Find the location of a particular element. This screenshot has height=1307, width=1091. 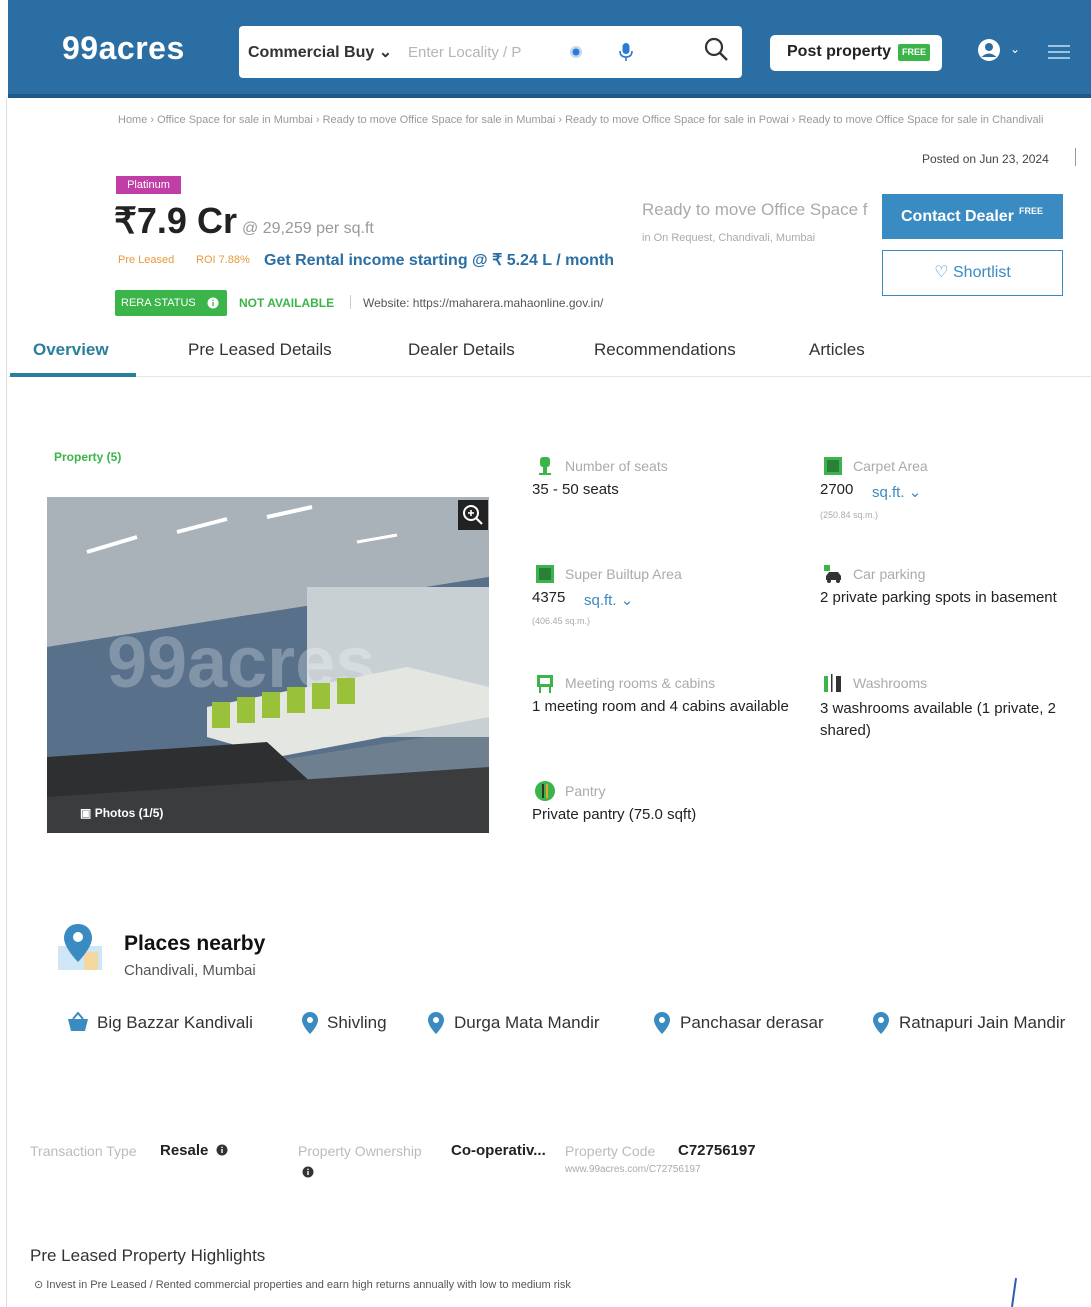

property-section-label: Property (5) is located at coordinates (88, 457).